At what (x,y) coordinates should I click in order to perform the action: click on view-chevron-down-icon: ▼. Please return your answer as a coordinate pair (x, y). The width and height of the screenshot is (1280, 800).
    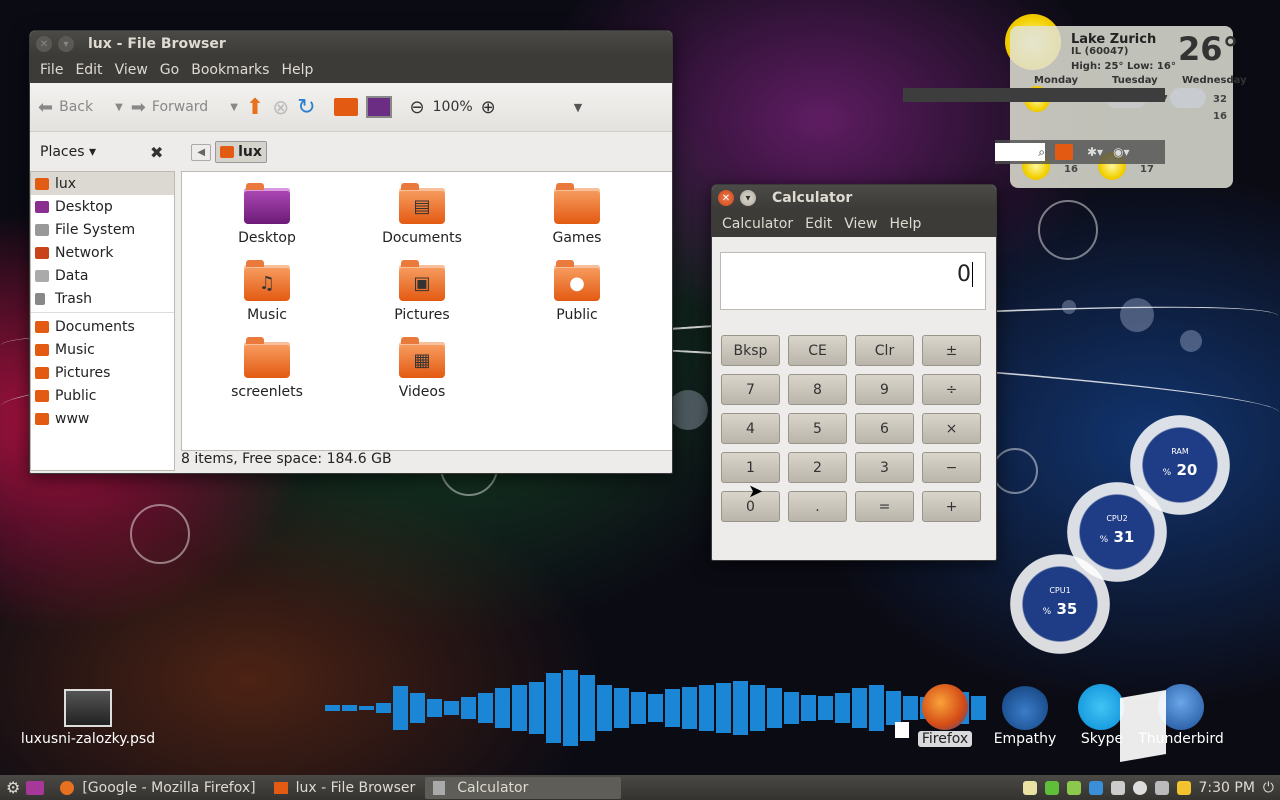
    Looking at the image, I should click on (578, 107).